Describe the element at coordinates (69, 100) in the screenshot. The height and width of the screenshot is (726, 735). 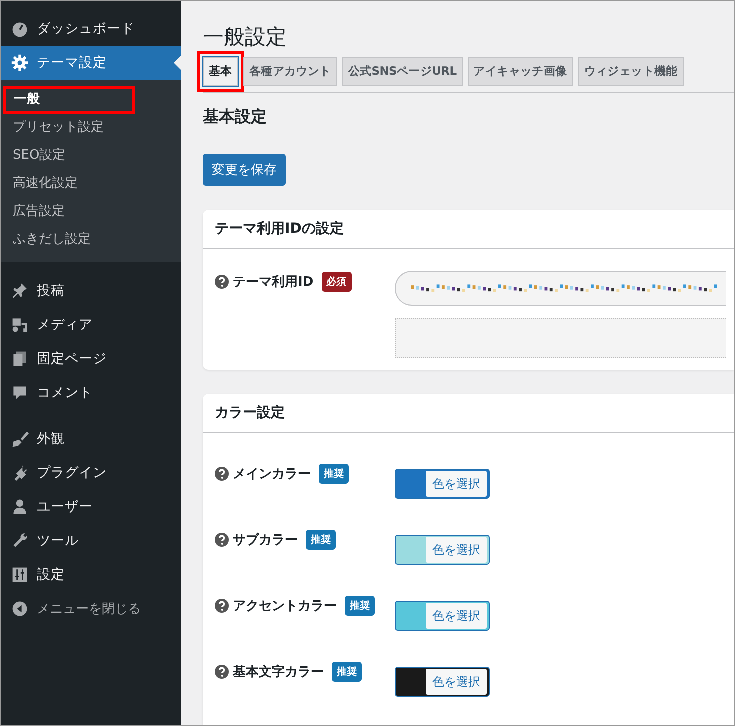
I see `submenu-item: 一般` at that location.